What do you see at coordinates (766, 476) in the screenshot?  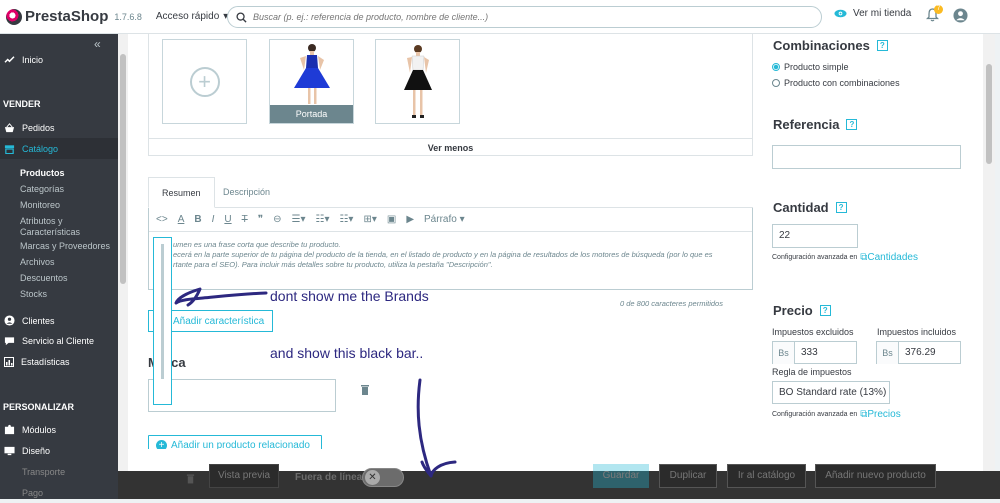 I see `go-to-catalog-button: Ir al catálogo` at bounding box center [766, 476].